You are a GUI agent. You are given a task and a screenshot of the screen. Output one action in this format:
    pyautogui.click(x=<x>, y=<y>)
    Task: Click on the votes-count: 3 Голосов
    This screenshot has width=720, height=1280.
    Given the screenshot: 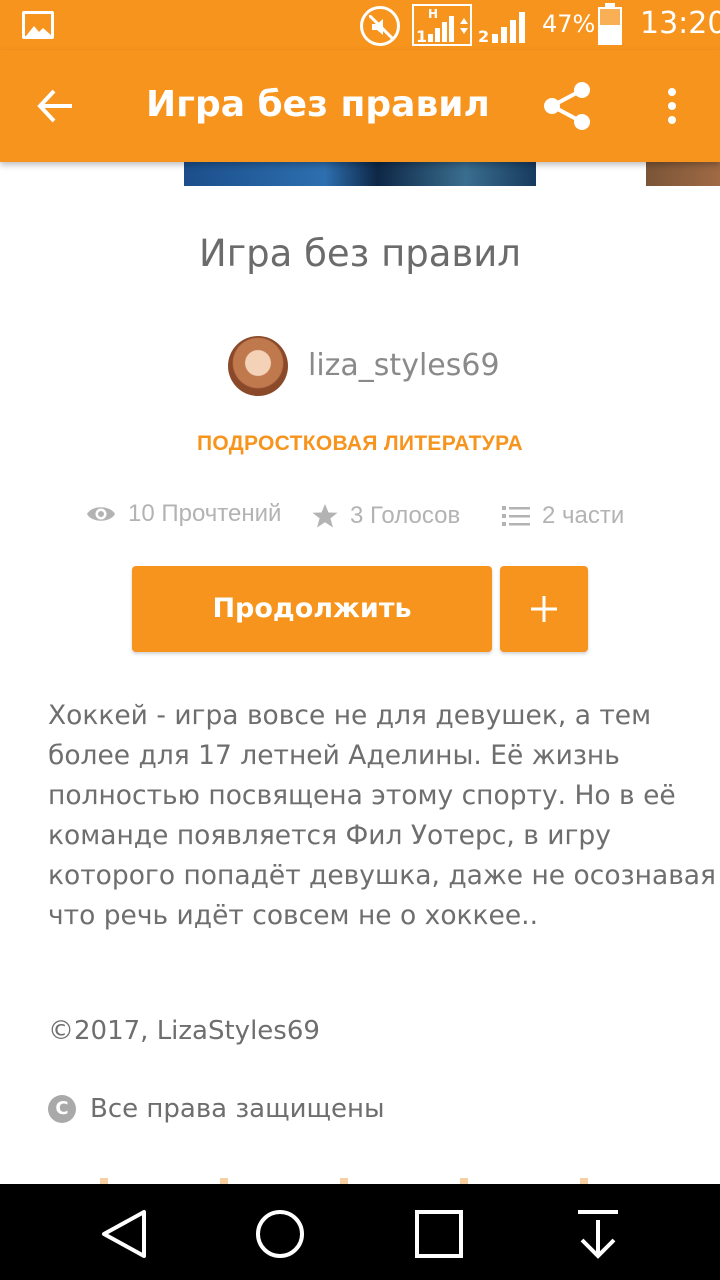 What is the action you would take?
    pyautogui.click(x=405, y=515)
    